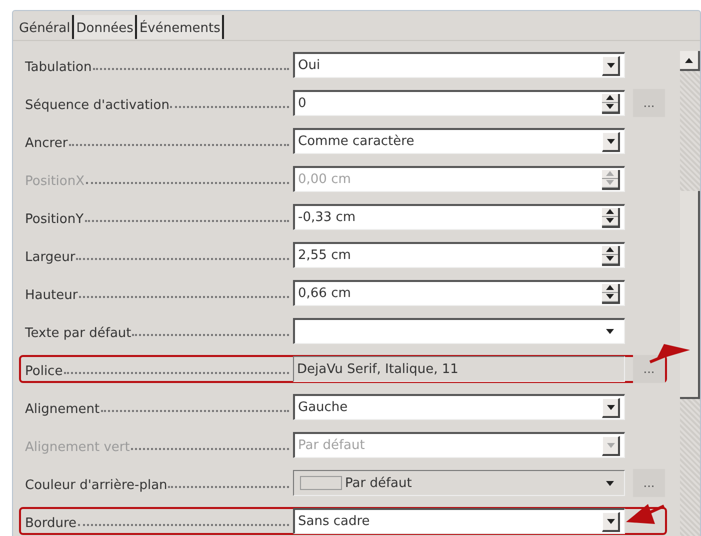 This screenshot has width=701, height=536. What do you see at coordinates (51, 524) in the screenshot?
I see `property-label: Bordure` at bounding box center [51, 524].